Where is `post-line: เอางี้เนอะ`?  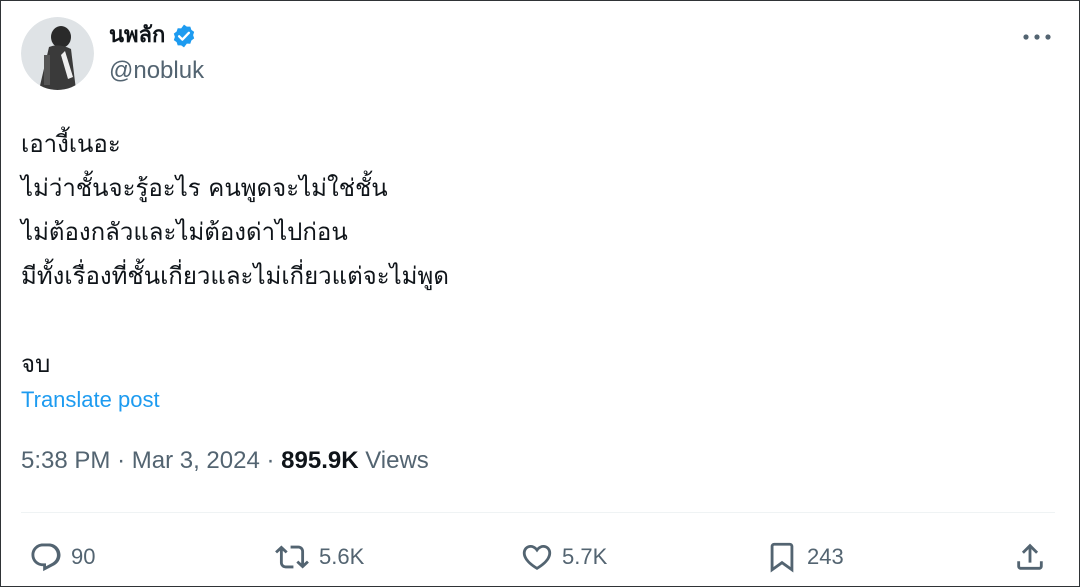 post-line: เอางี้เนอะ is located at coordinates (71, 144).